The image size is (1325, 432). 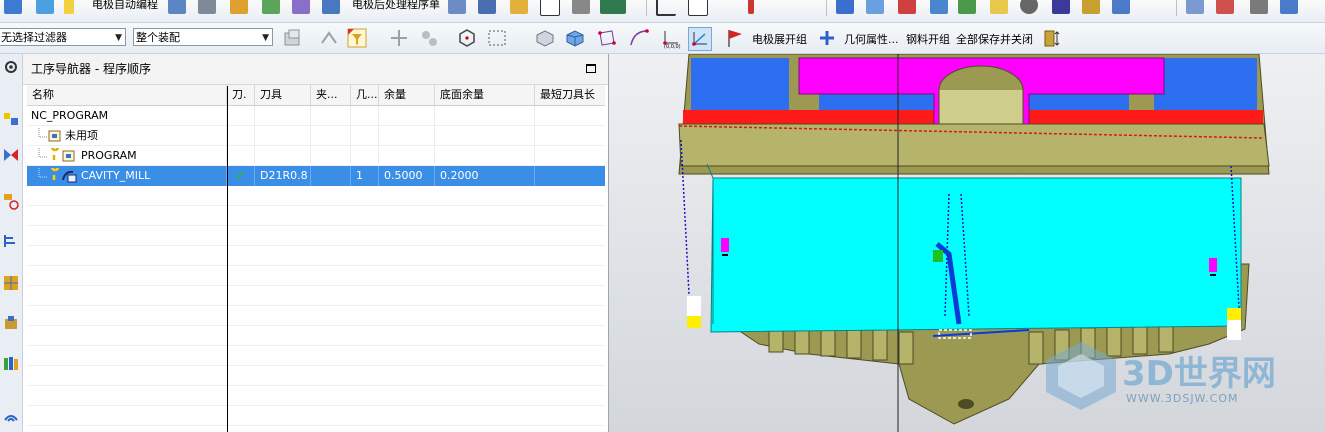 What do you see at coordinates (11, 415) in the screenshot?
I see `wifi-icon` at bounding box center [11, 415].